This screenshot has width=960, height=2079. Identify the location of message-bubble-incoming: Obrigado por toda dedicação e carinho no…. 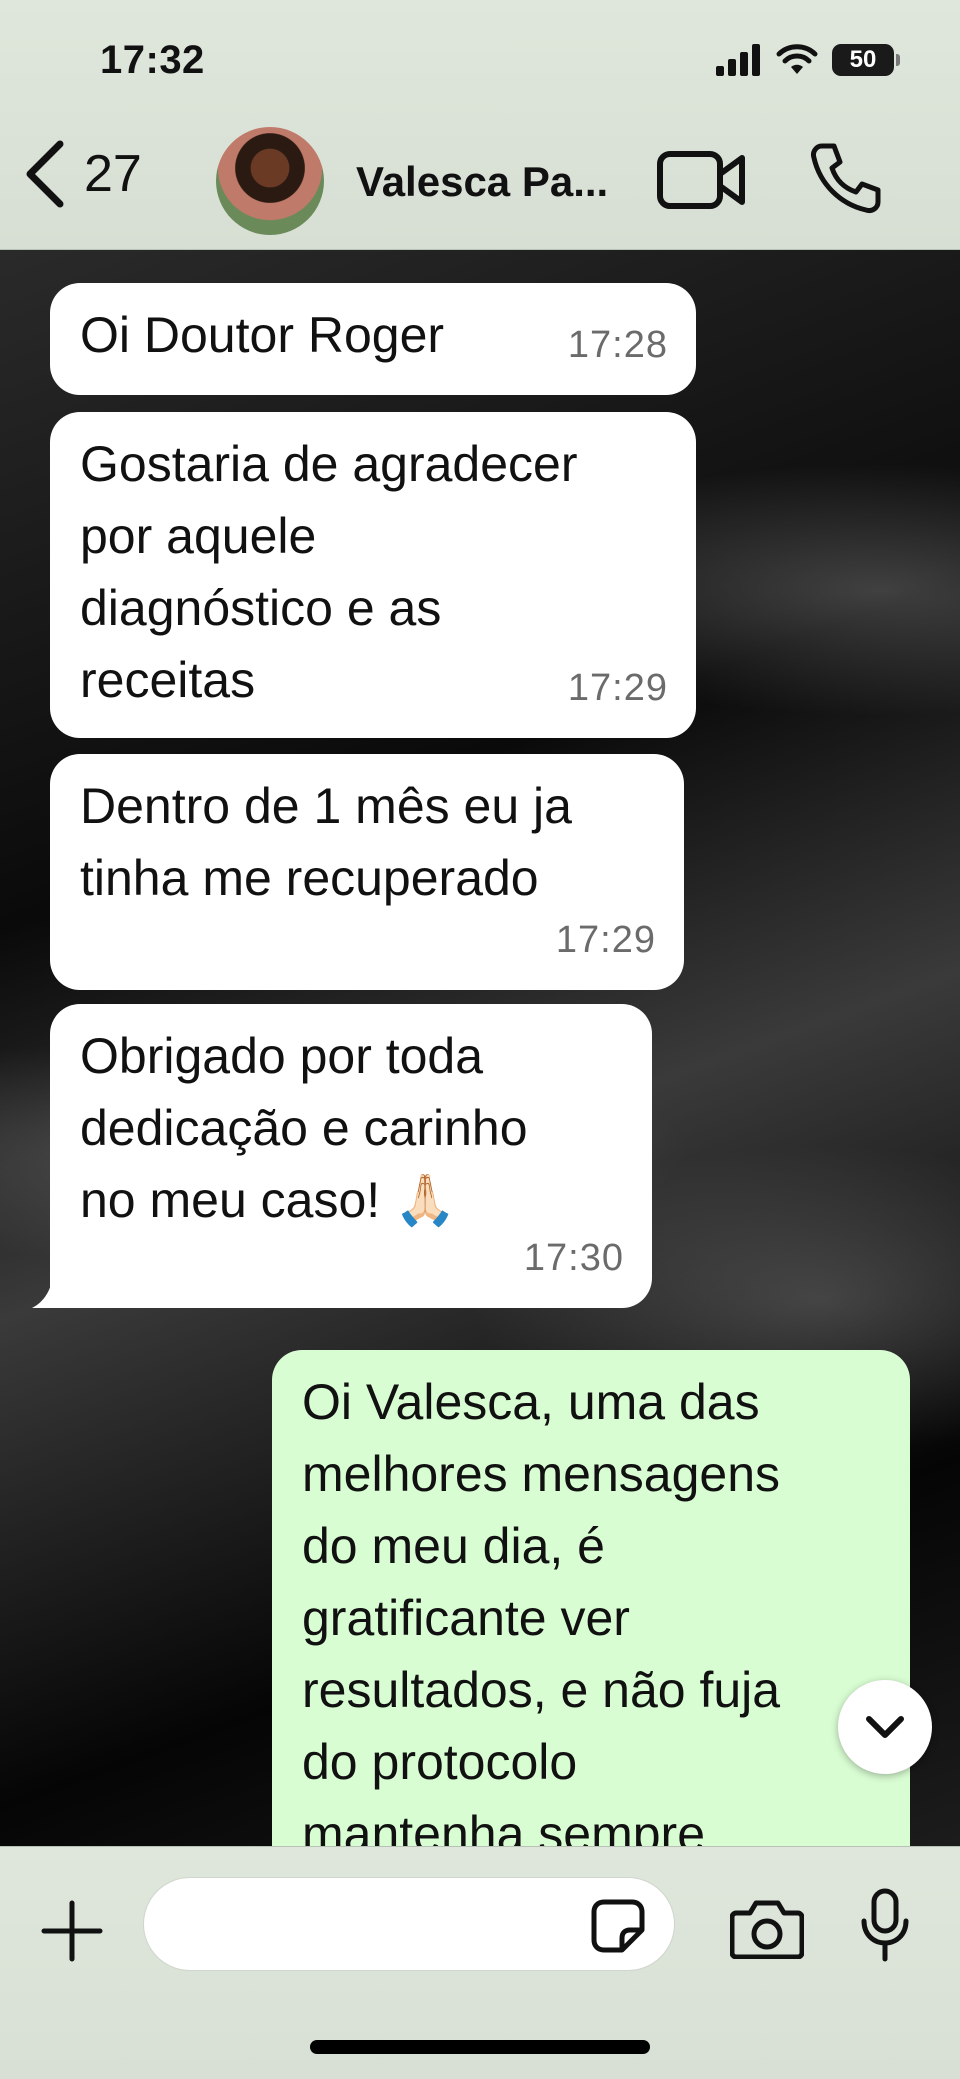
(351, 1156).